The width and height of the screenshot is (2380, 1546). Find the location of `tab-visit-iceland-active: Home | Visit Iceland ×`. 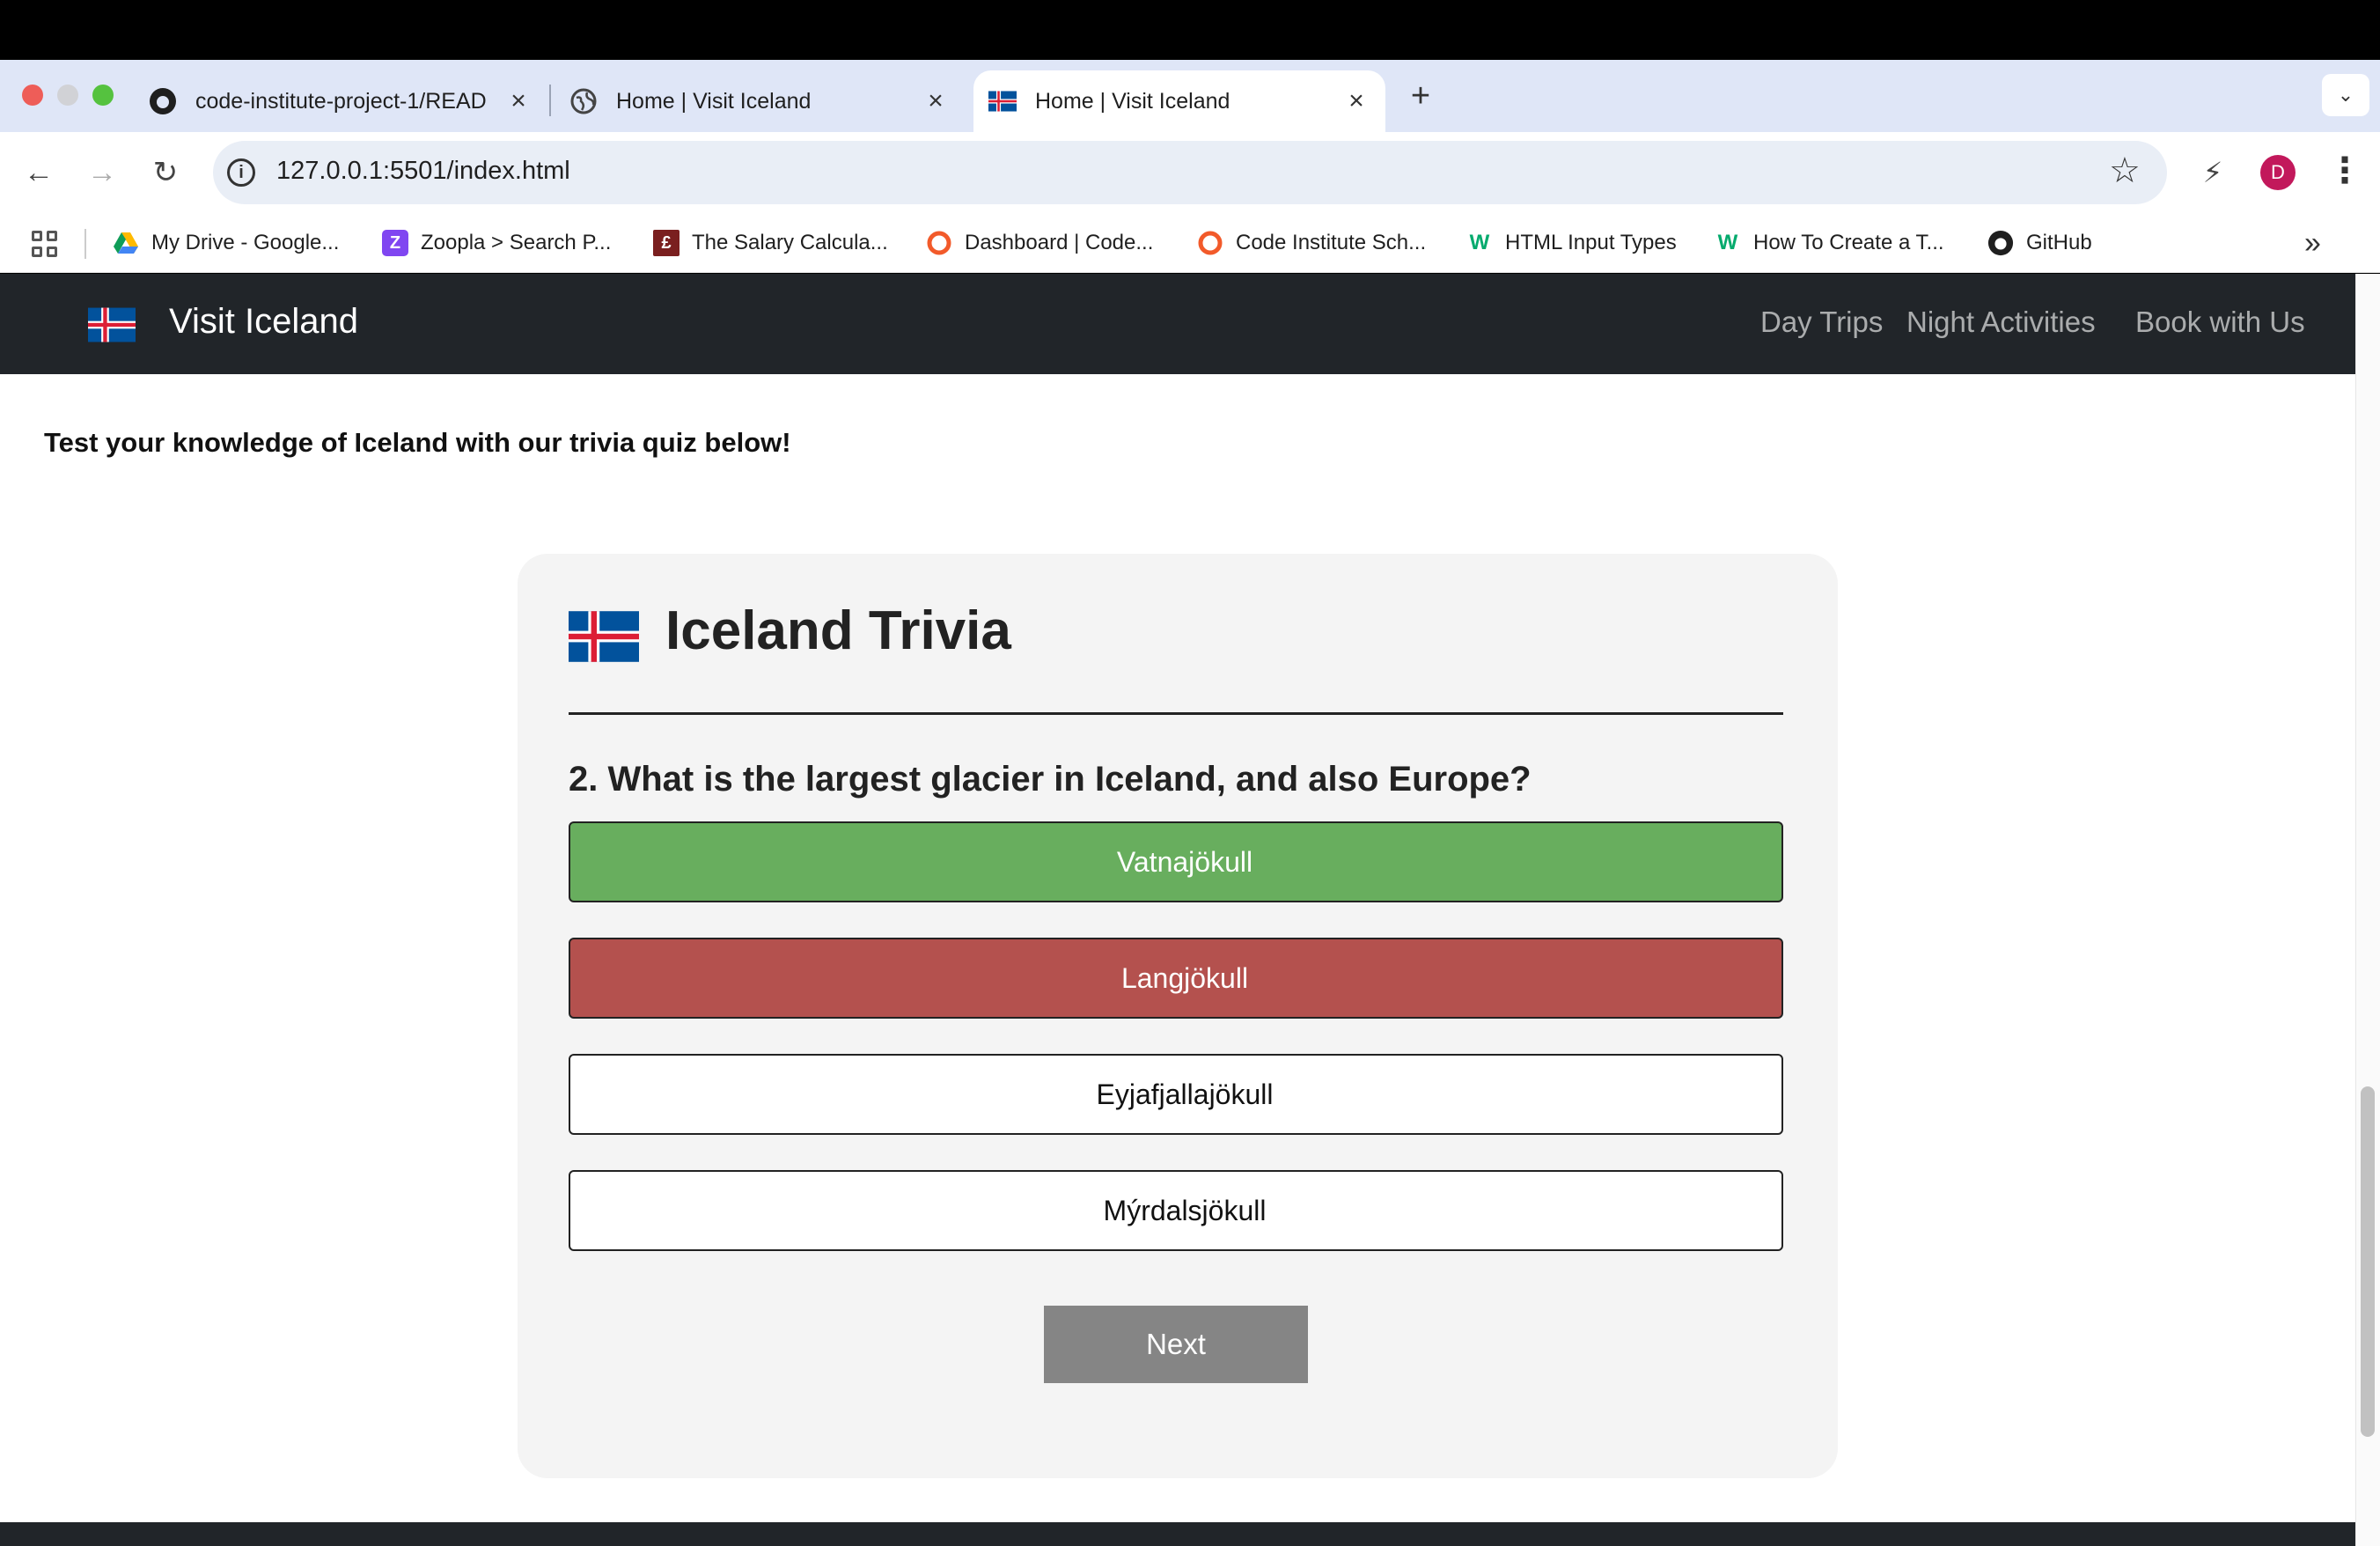

tab-visit-iceland-active: Home | Visit Iceland × is located at coordinates (1179, 101).